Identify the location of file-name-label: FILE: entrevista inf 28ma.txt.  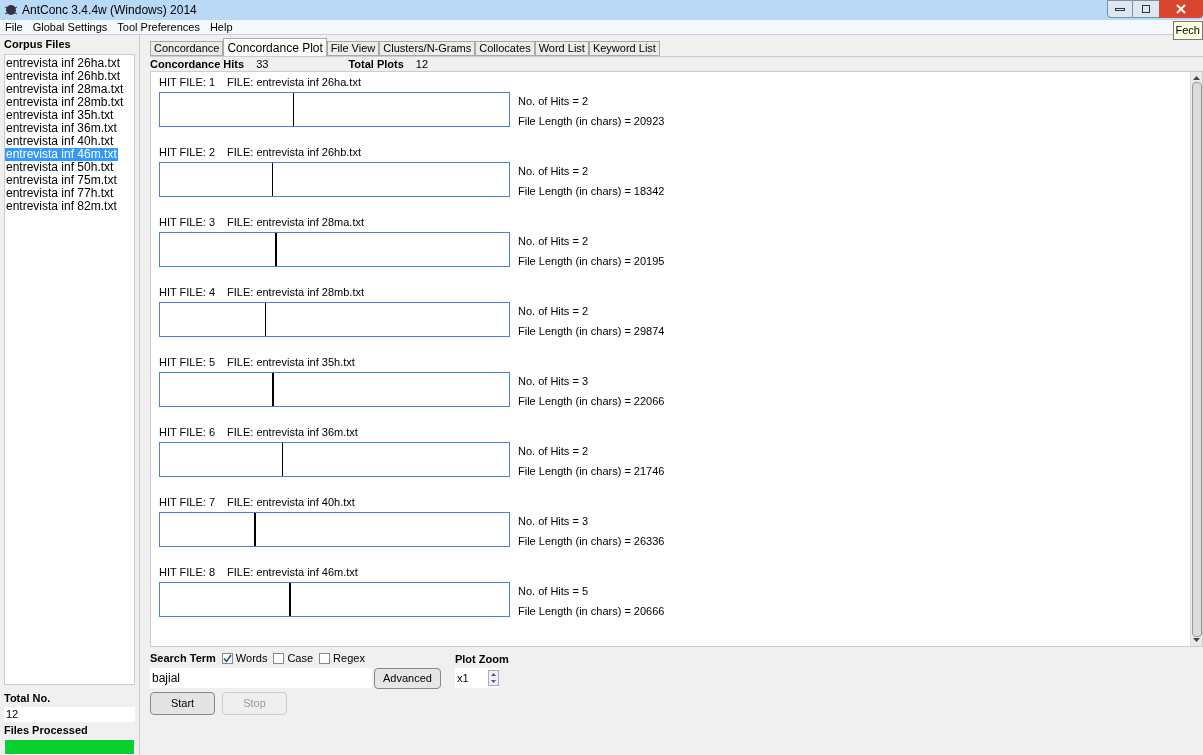
(295, 222).